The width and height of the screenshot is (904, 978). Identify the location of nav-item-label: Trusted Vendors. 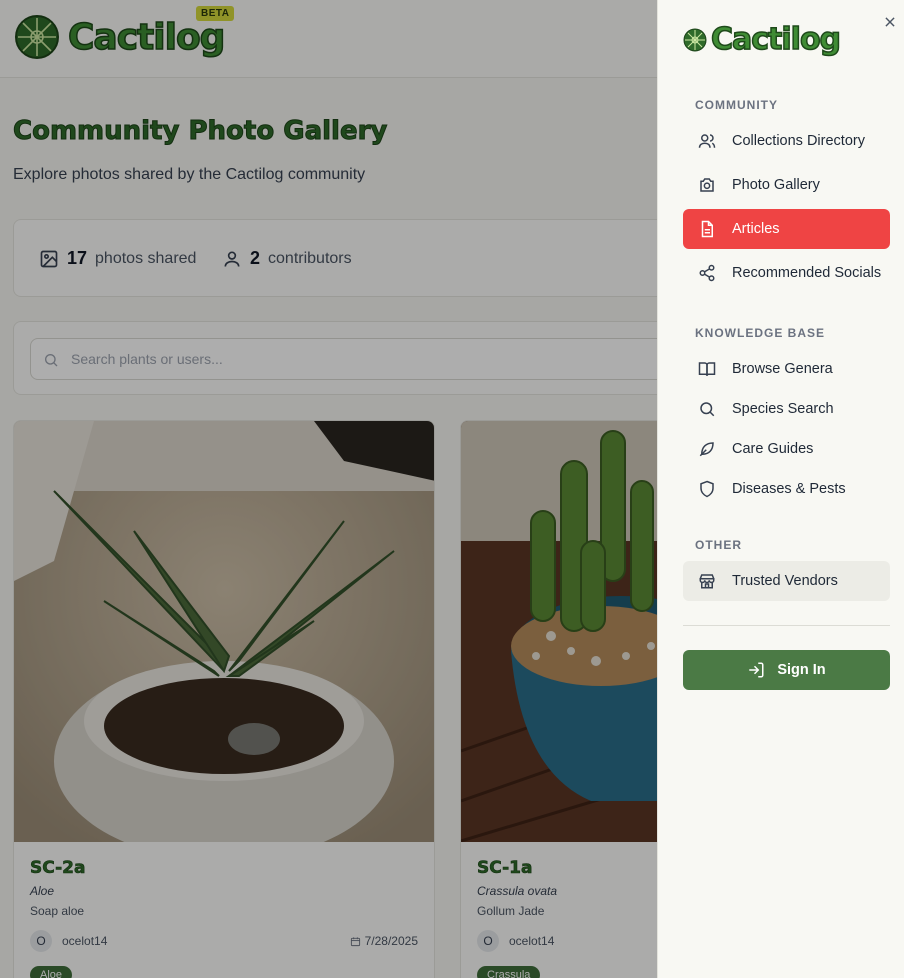
(785, 581).